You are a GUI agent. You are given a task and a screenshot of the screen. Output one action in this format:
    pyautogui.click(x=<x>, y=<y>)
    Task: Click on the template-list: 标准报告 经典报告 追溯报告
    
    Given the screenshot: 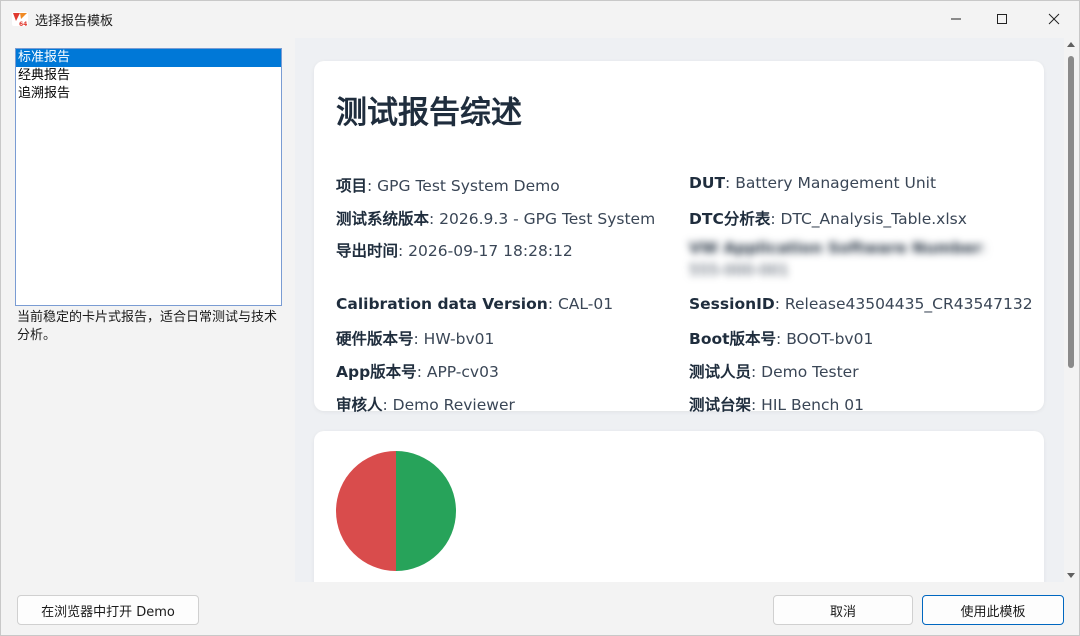 What is the action you would take?
    pyautogui.click(x=148, y=177)
    